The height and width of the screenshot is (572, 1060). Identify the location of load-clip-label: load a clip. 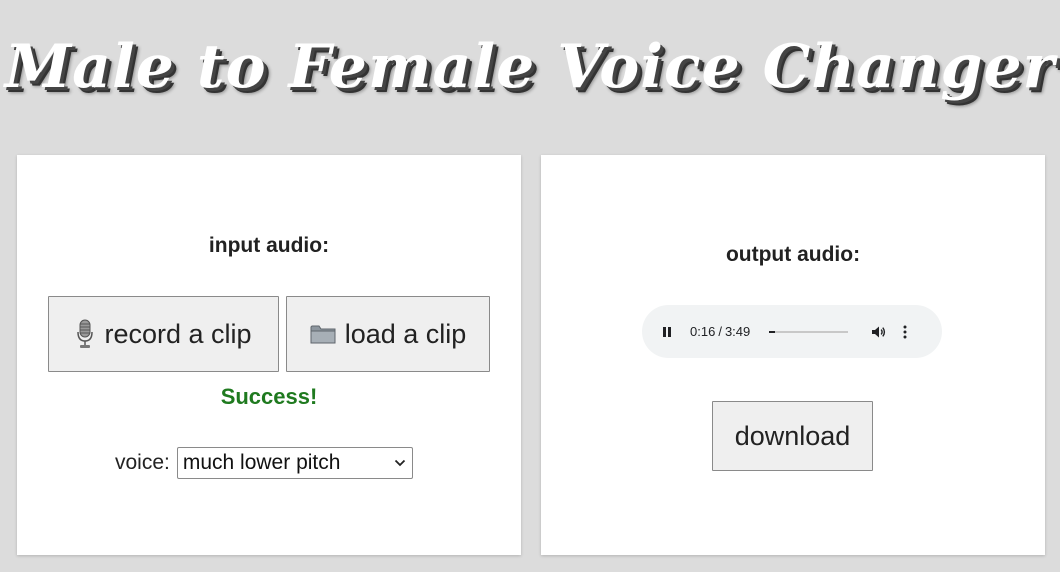
(405, 333).